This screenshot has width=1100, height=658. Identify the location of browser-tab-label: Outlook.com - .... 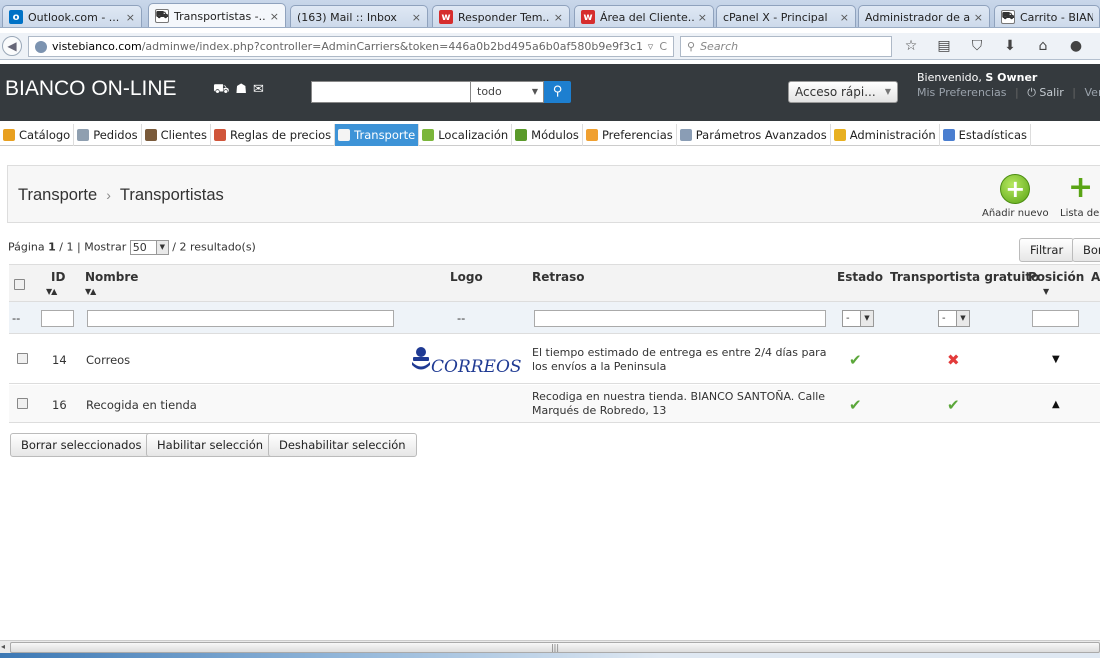
(74, 17).